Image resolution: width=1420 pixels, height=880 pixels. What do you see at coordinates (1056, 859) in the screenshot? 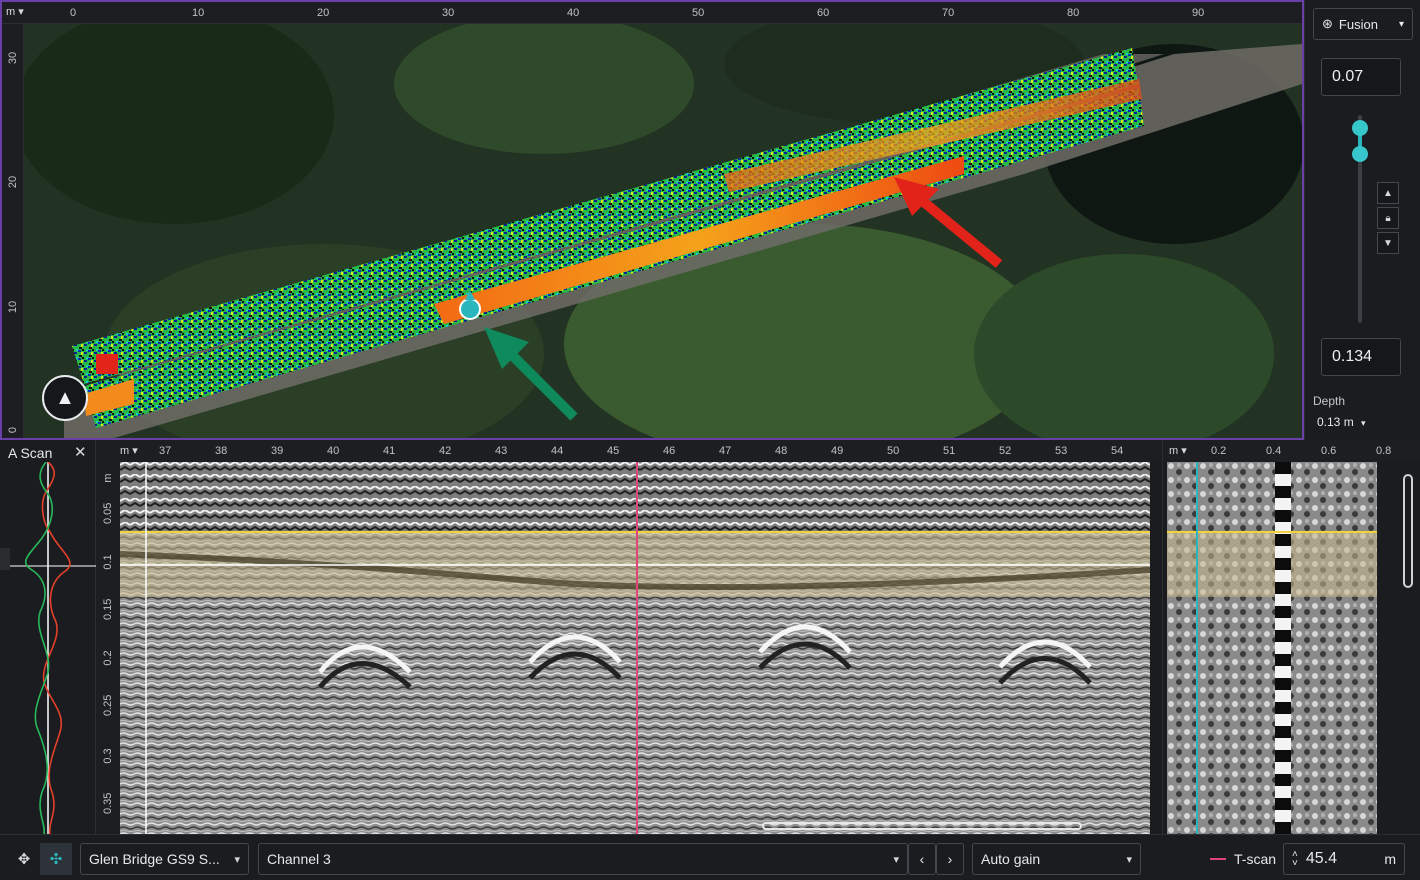
I see `gain-dropdown: Auto gain ▾` at bounding box center [1056, 859].